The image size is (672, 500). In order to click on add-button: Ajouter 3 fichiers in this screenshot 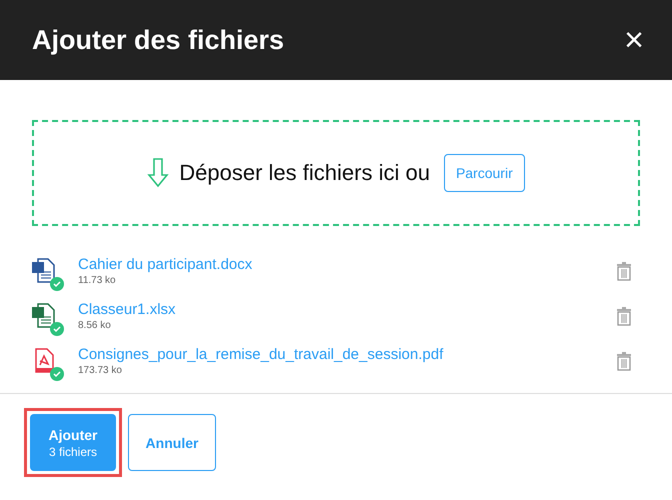, I will do `click(73, 442)`.